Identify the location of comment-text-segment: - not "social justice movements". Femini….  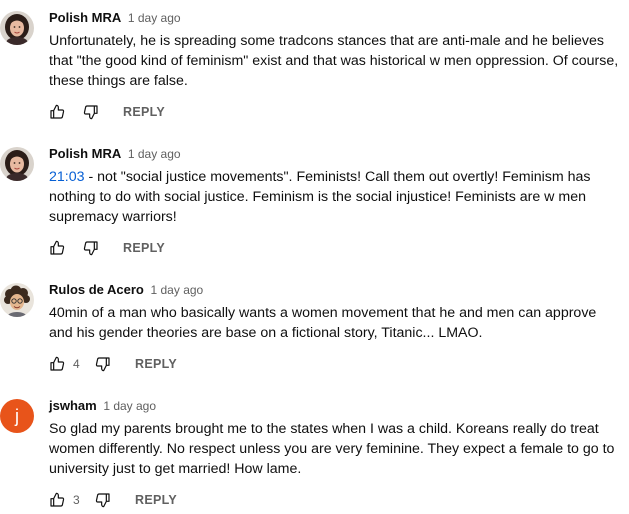
(337, 177).